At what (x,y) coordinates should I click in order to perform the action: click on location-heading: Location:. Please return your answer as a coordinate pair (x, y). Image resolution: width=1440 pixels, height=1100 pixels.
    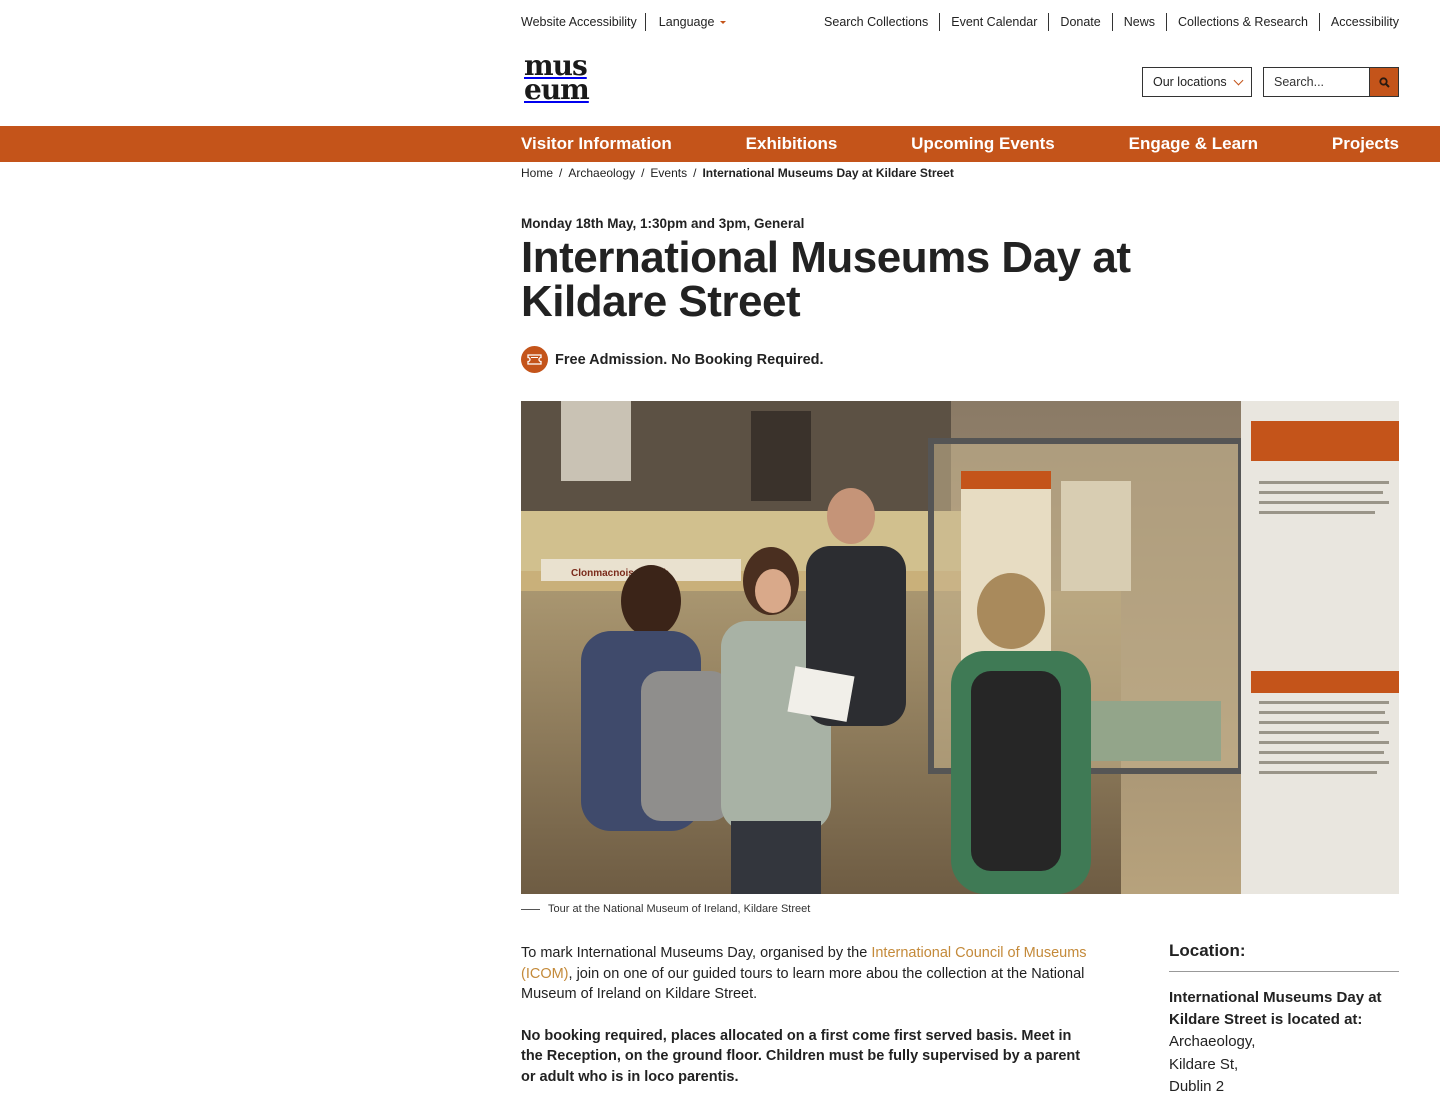
    Looking at the image, I should click on (1284, 956).